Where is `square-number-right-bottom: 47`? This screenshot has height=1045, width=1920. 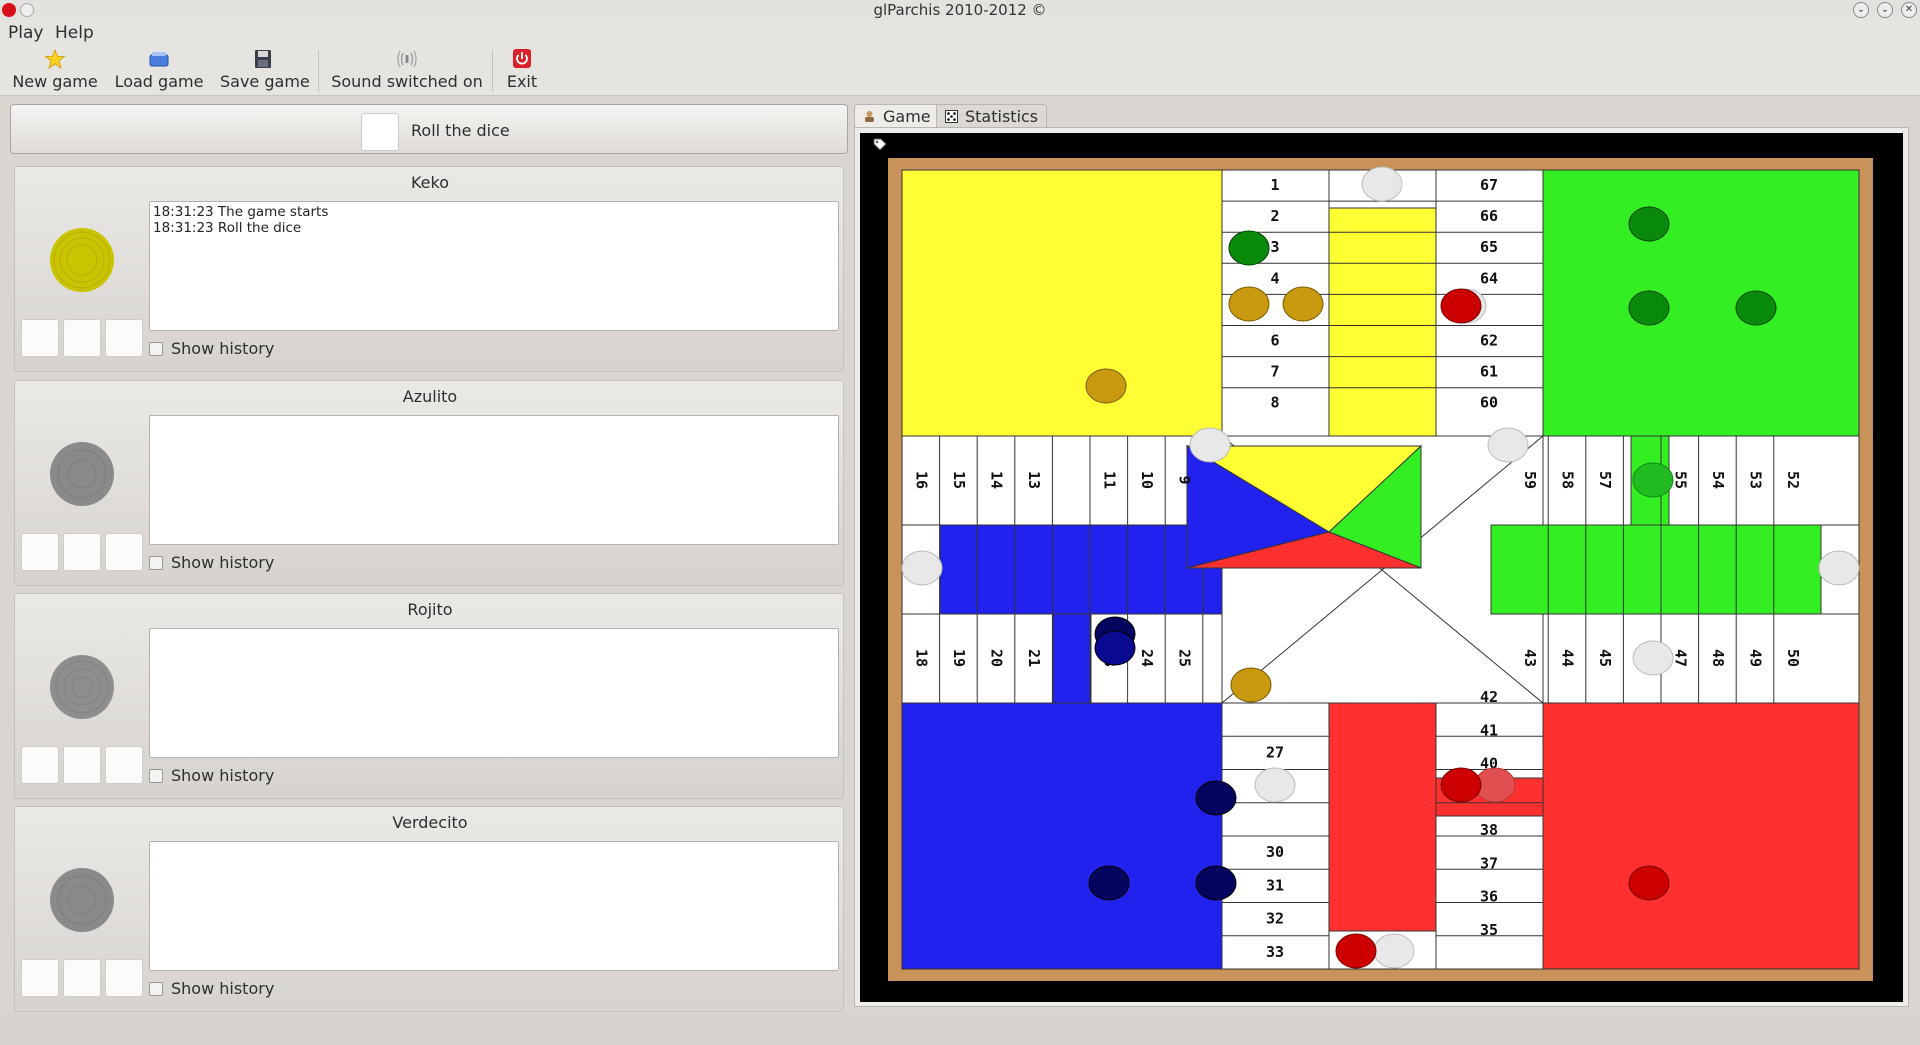 square-number-right-bottom: 47 is located at coordinates (1680, 658).